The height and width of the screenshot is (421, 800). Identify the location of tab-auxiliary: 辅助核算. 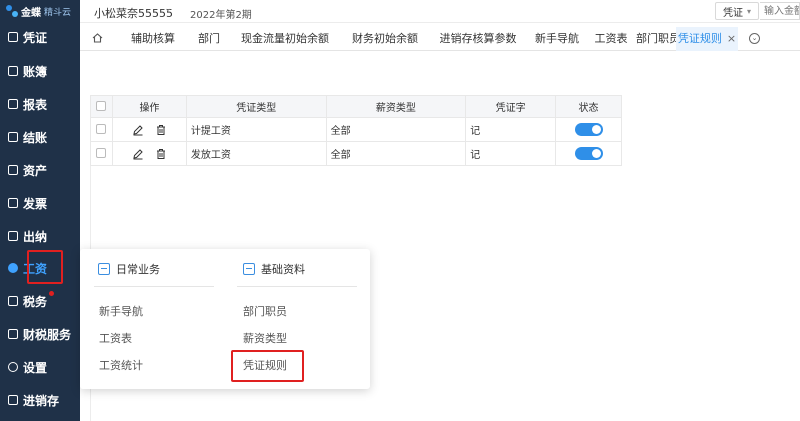
(153, 39).